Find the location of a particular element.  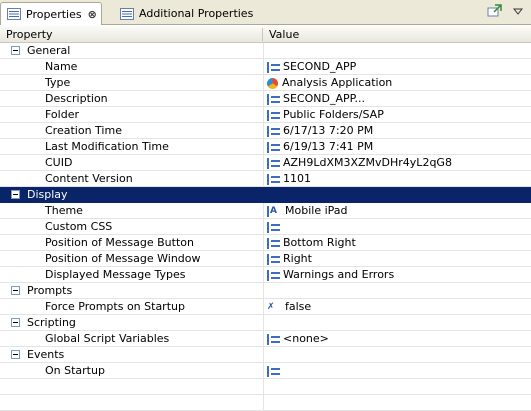

property-label: Content Version is located at coordinates (89, 178).